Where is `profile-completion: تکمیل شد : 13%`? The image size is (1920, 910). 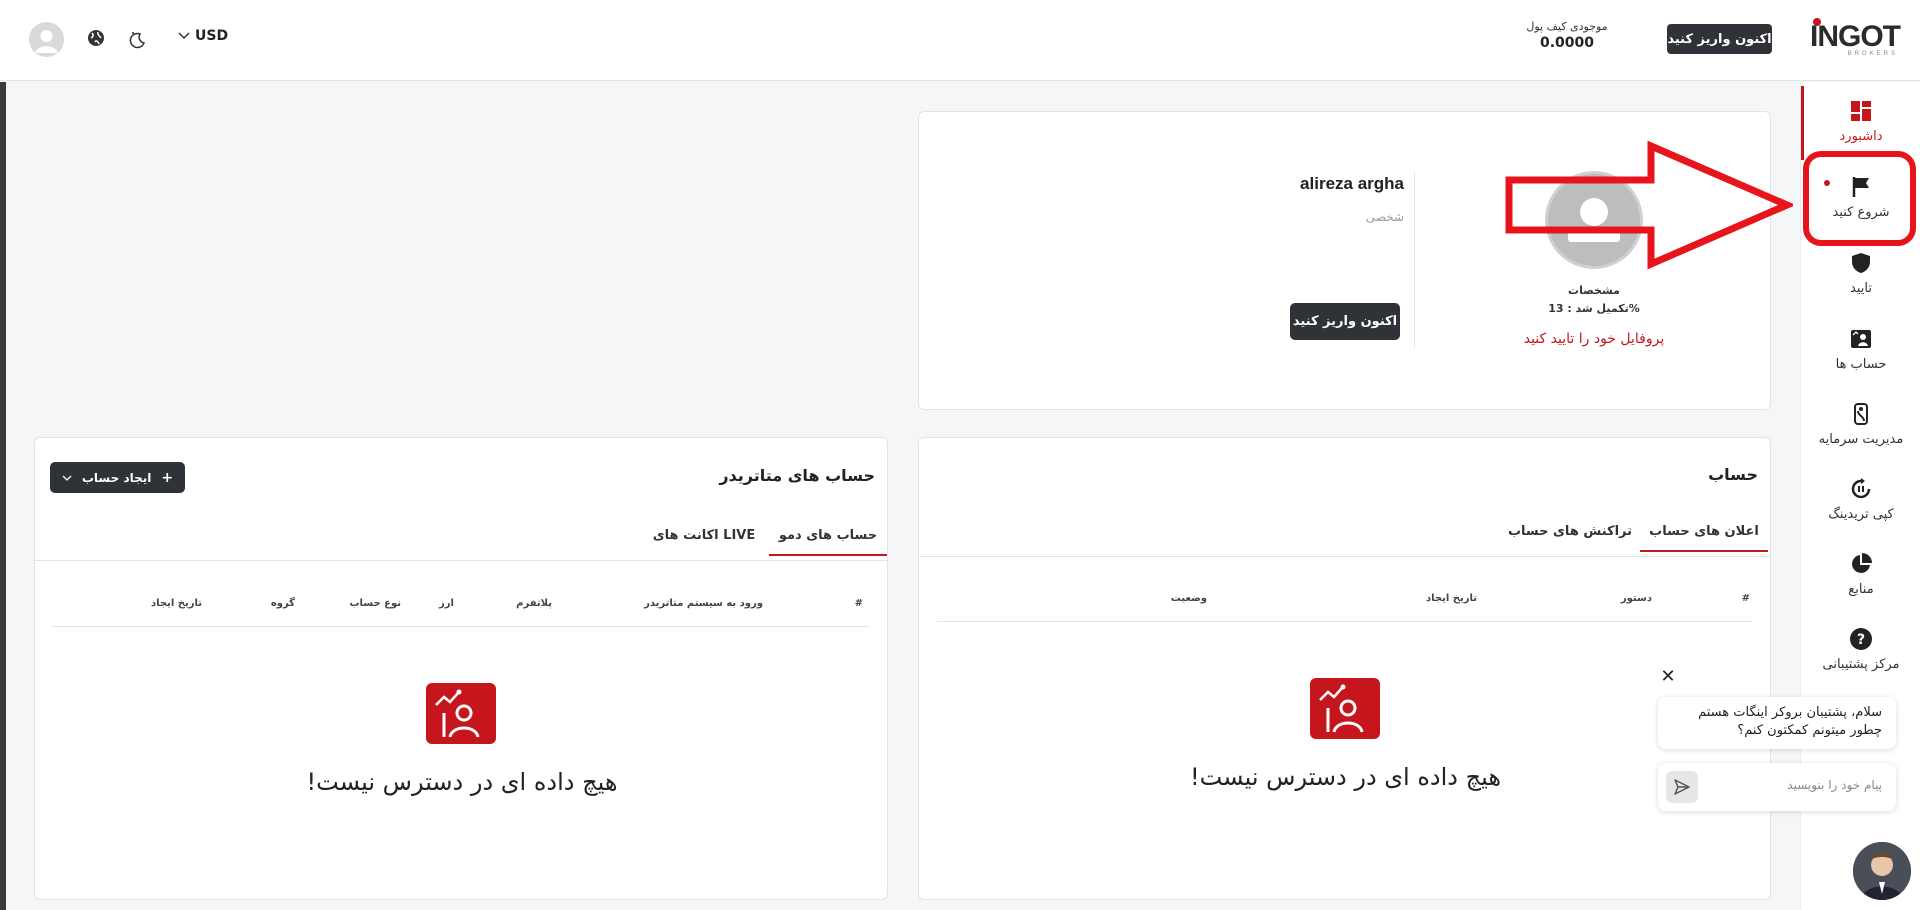 profile-completion: تکمیل شد : 13% is located at coordinates (1594, 308).